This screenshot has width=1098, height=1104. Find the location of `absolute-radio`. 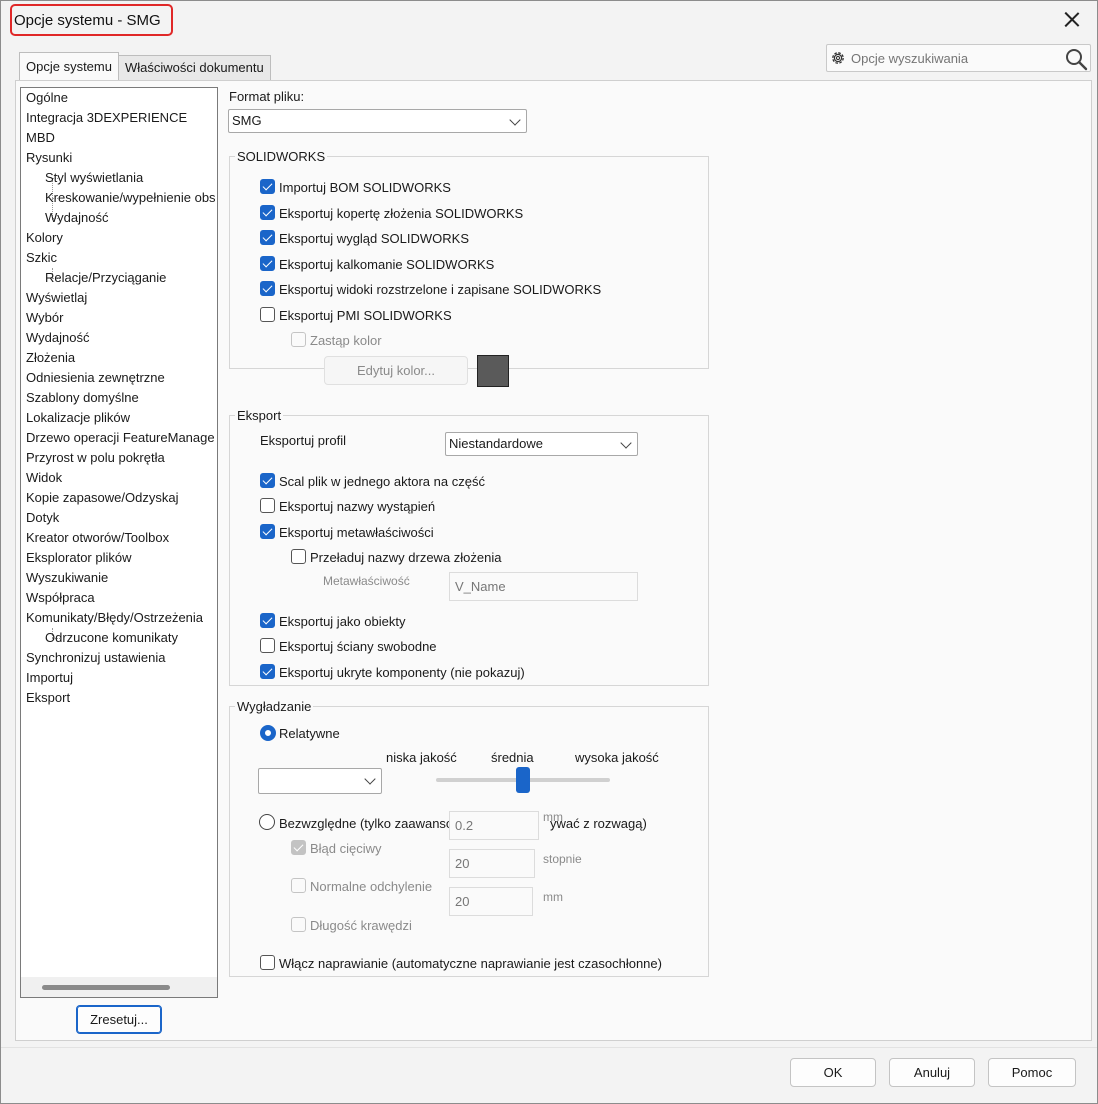

absolute-radio is located at coordinates (267, 822).